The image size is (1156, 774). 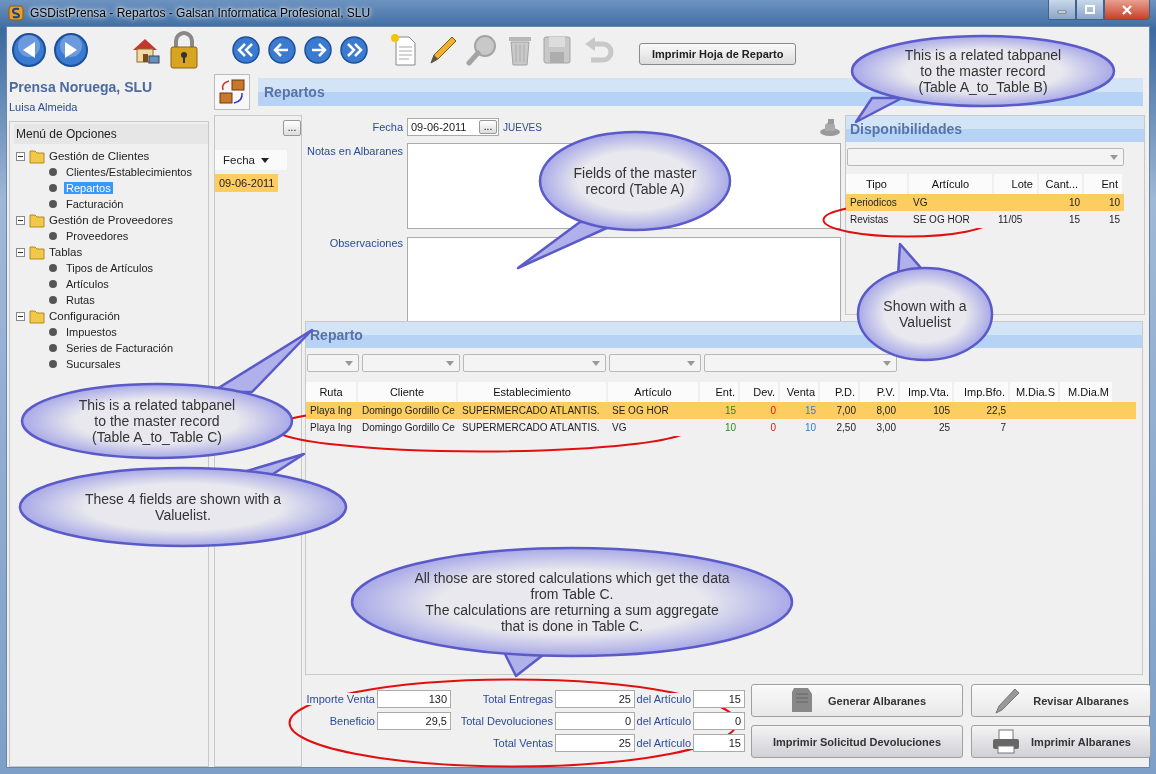 What do you see at coordinates (84, 316) in the screenshot?
I see `menu-group: Configuración` at bounding box center [84, 316].